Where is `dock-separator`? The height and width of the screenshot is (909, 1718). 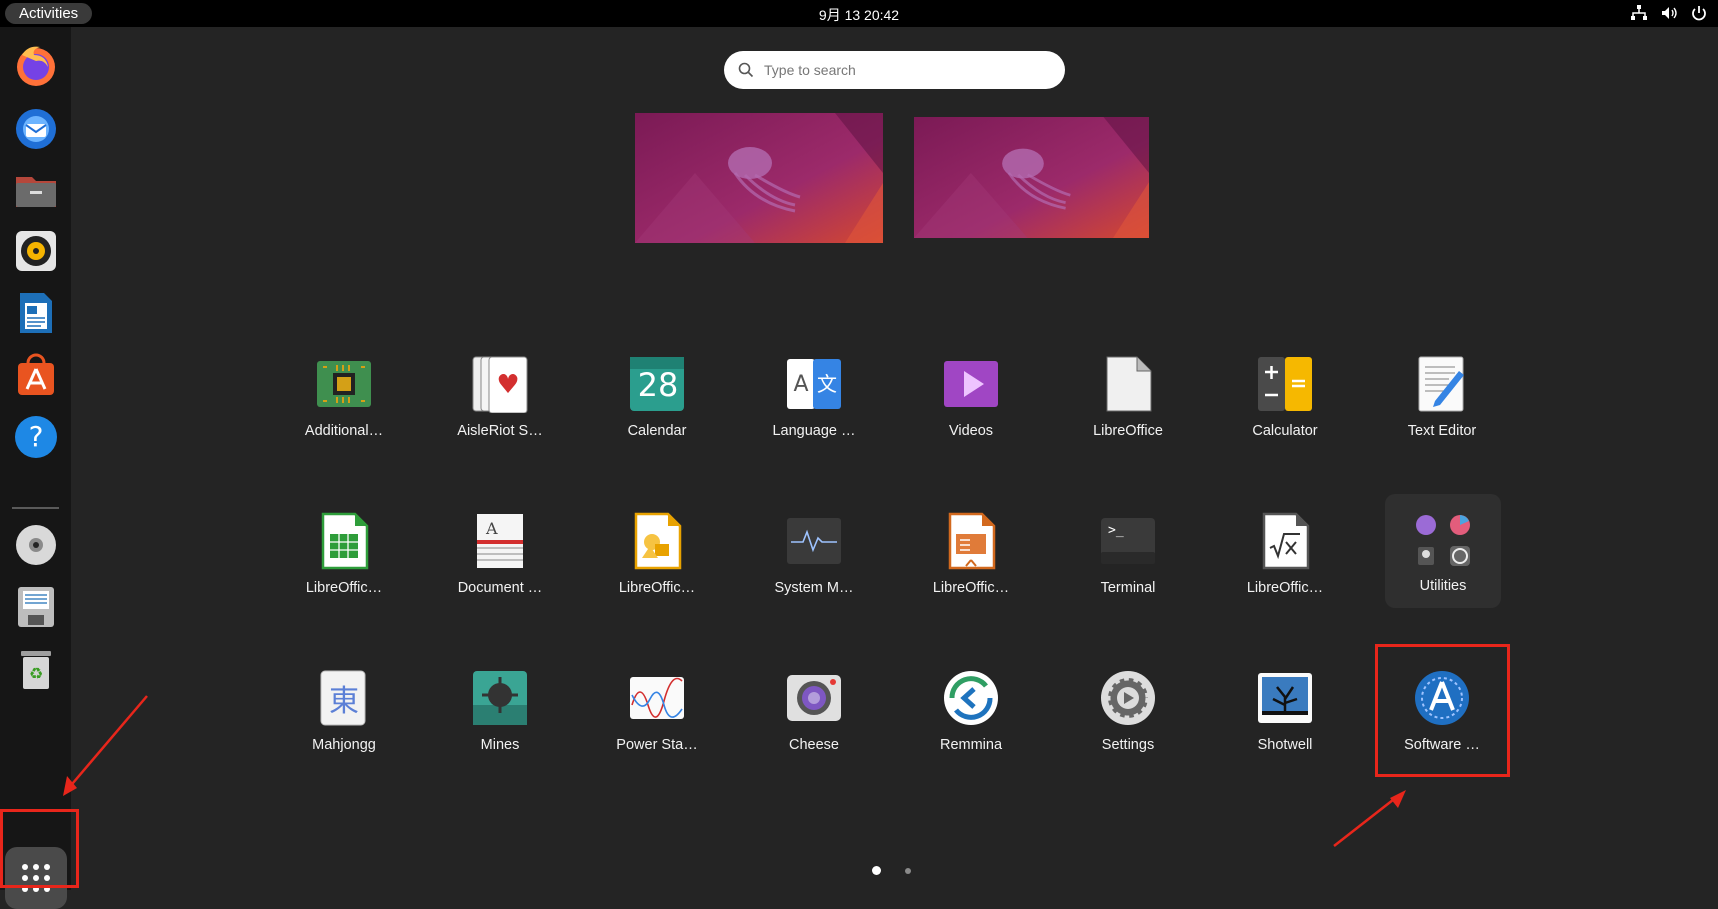 dock-separator is located at coordinates (35, 508).